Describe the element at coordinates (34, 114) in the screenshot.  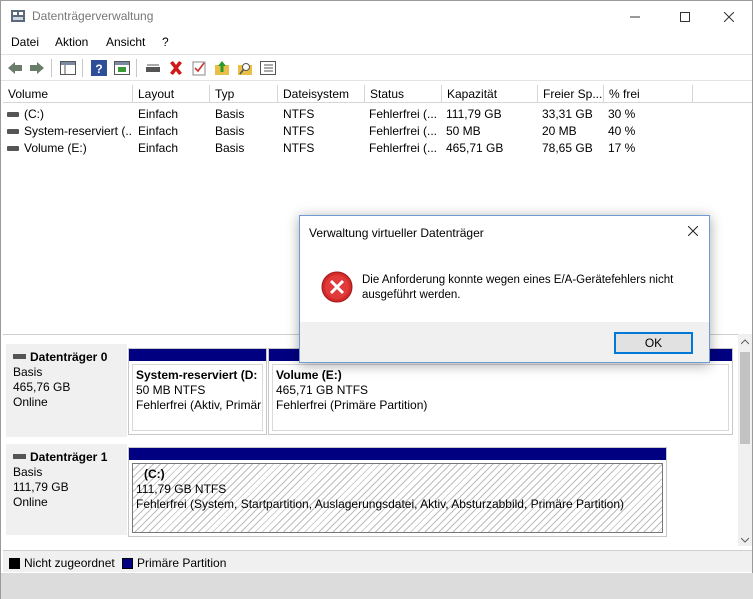
I see `cell-volume: (C:)` at that location.